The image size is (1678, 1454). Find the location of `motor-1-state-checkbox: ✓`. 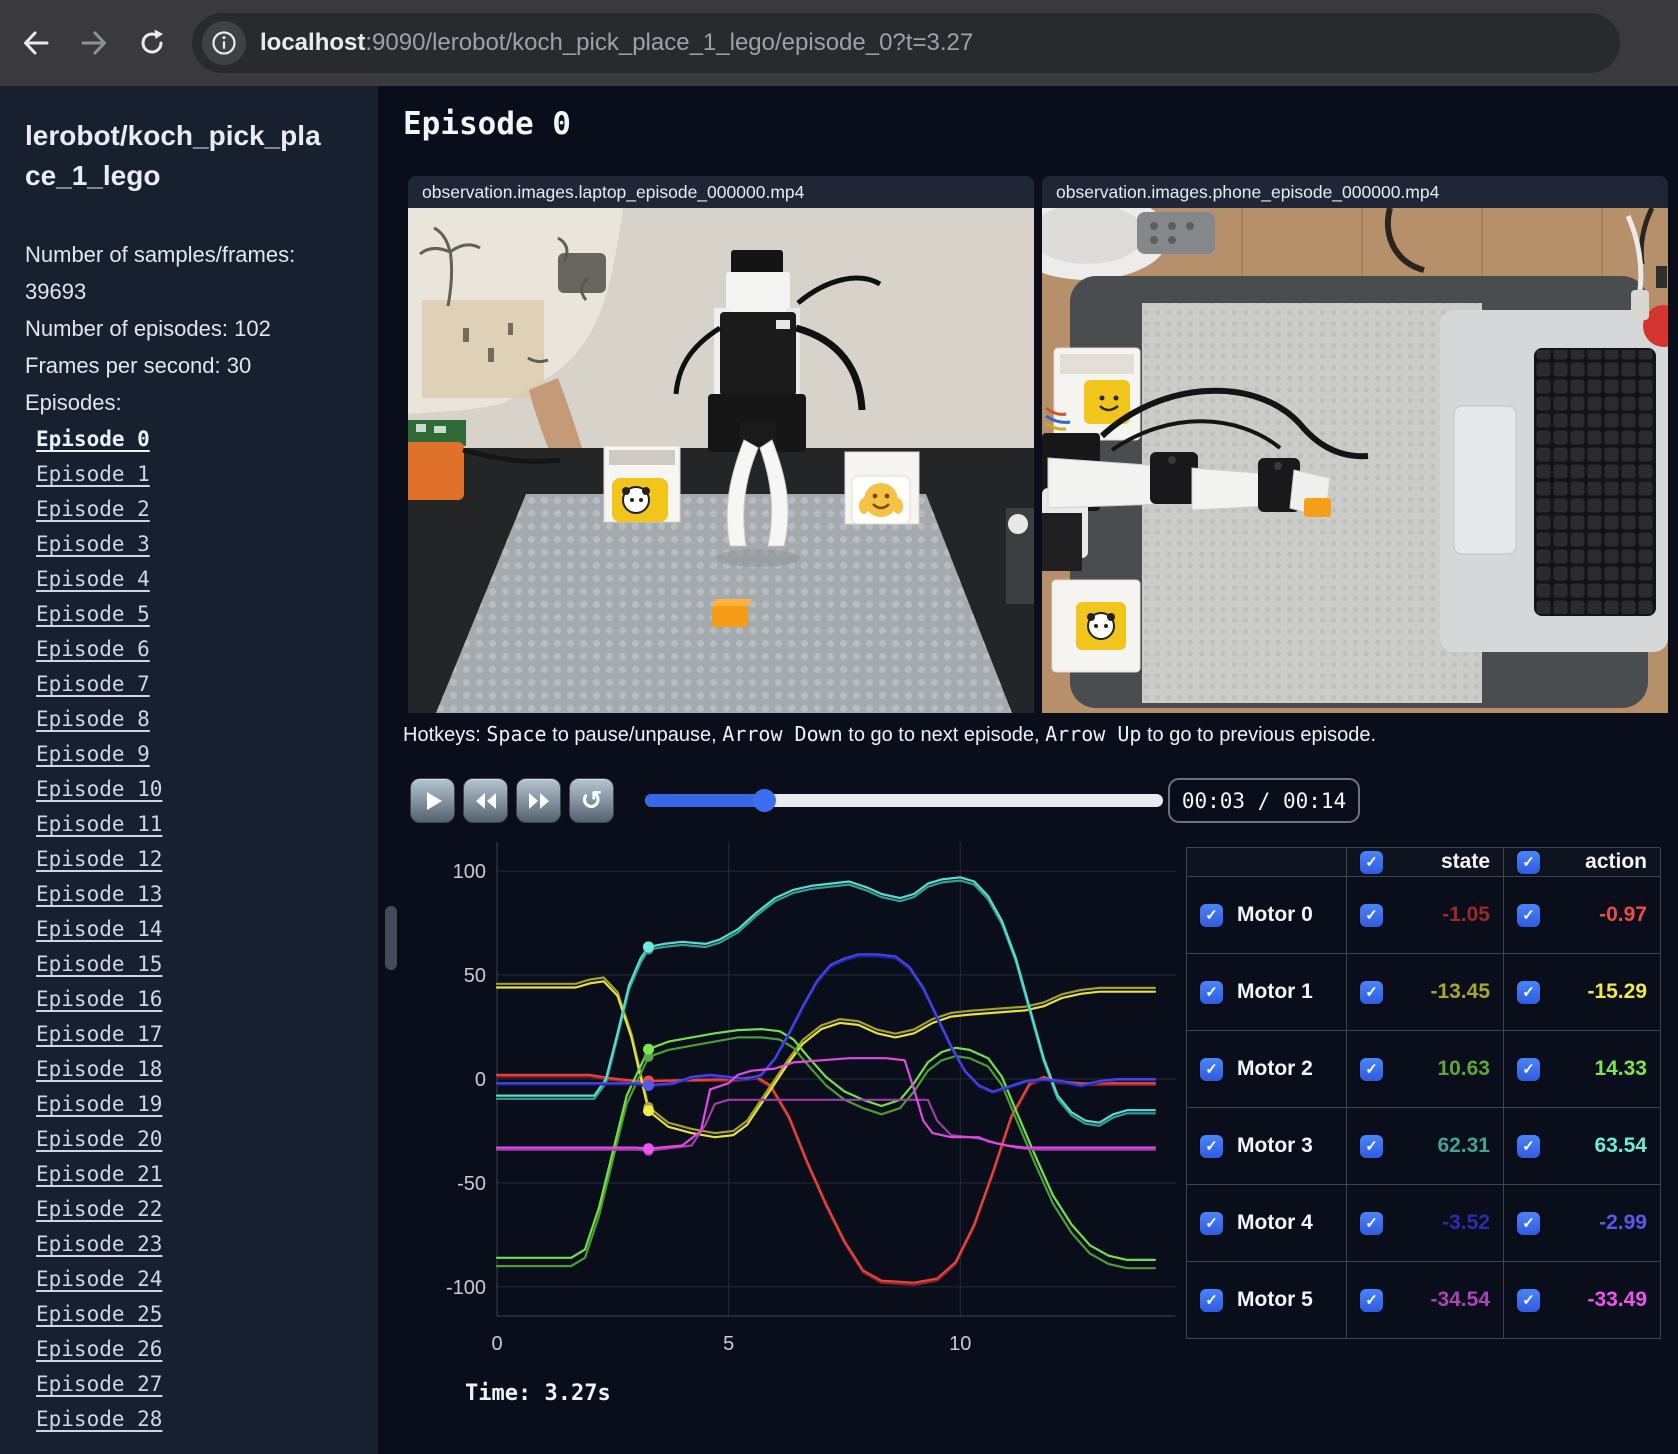

motor-1-state-checkbox: ✓ is located at coordinates (1371, 992).